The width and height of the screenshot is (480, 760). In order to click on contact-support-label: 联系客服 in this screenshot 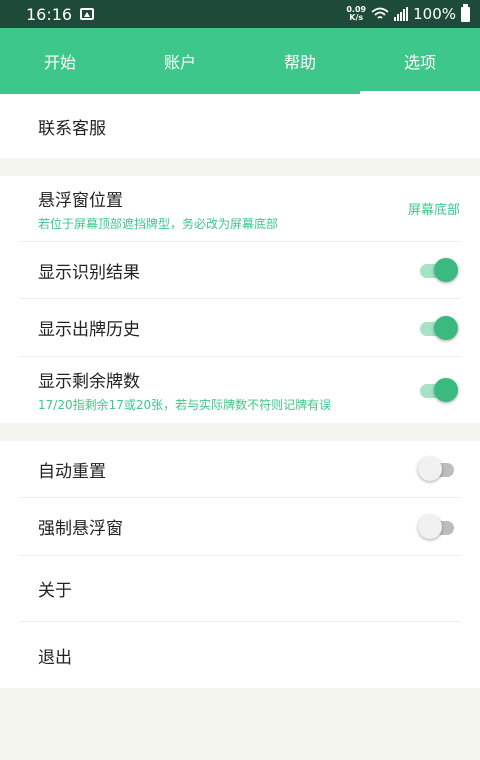, I will do `click(72, 128)`.